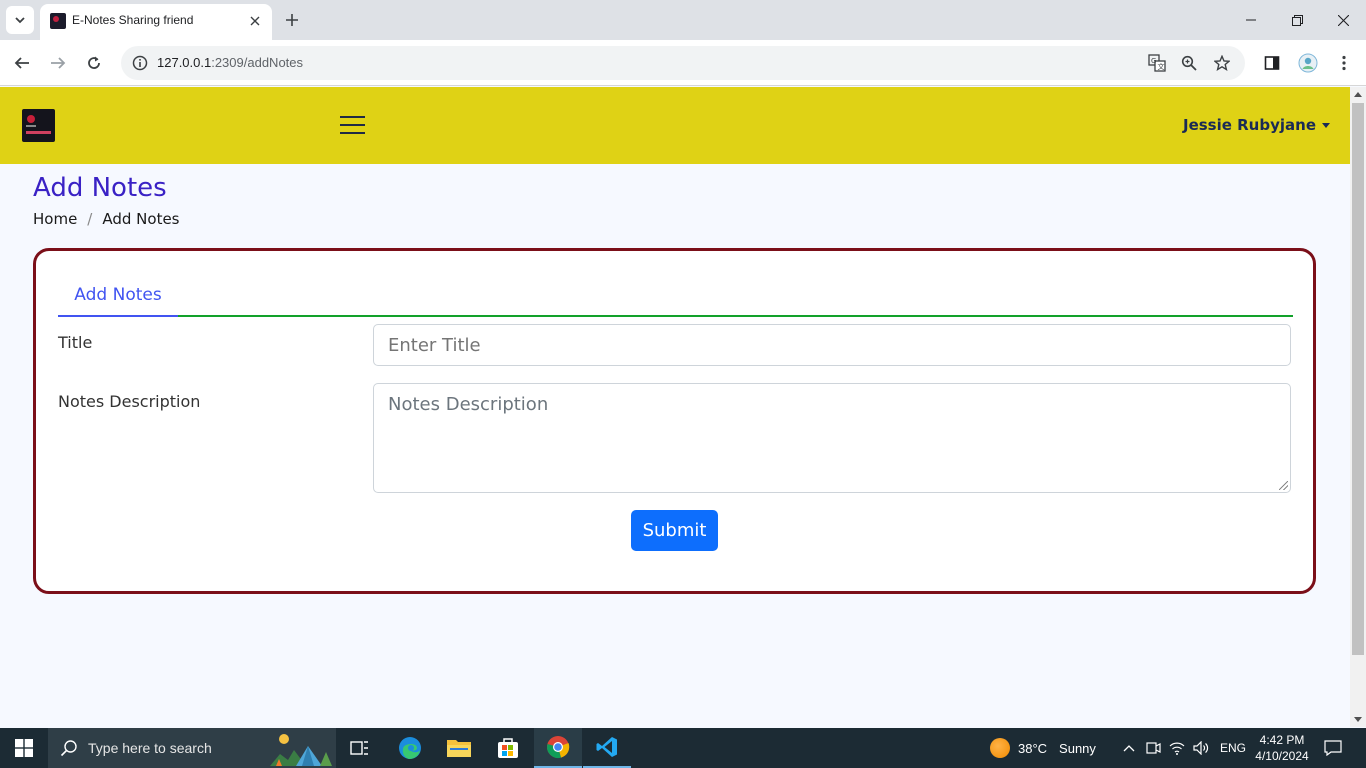  Describe the element at coordinates (75, 342) in the screenshot. I see `title-label: Title` at that location.